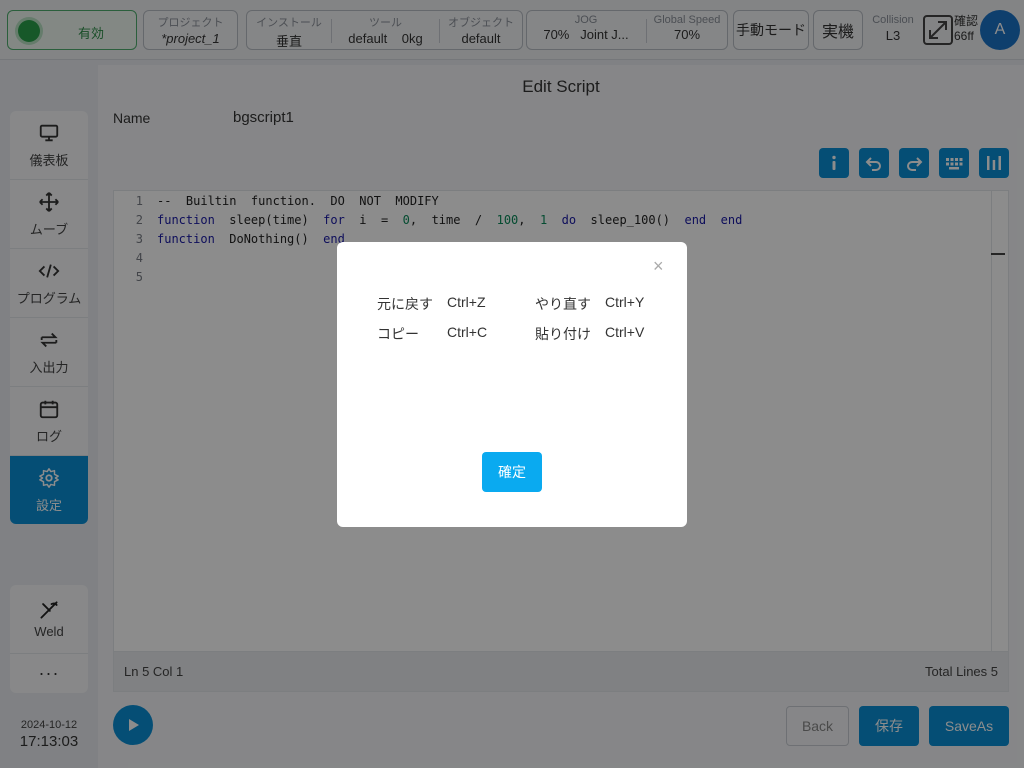 The image size is (1024, 768). Describe the element at coordinates (563, 304) in the screenshot. I see `redo-shortcut-label: やり直す` at that location.